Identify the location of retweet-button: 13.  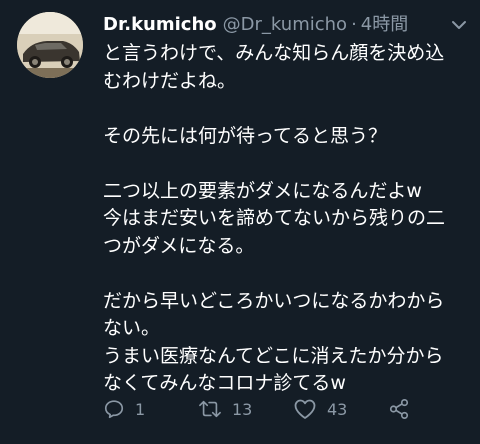
(245, 409).